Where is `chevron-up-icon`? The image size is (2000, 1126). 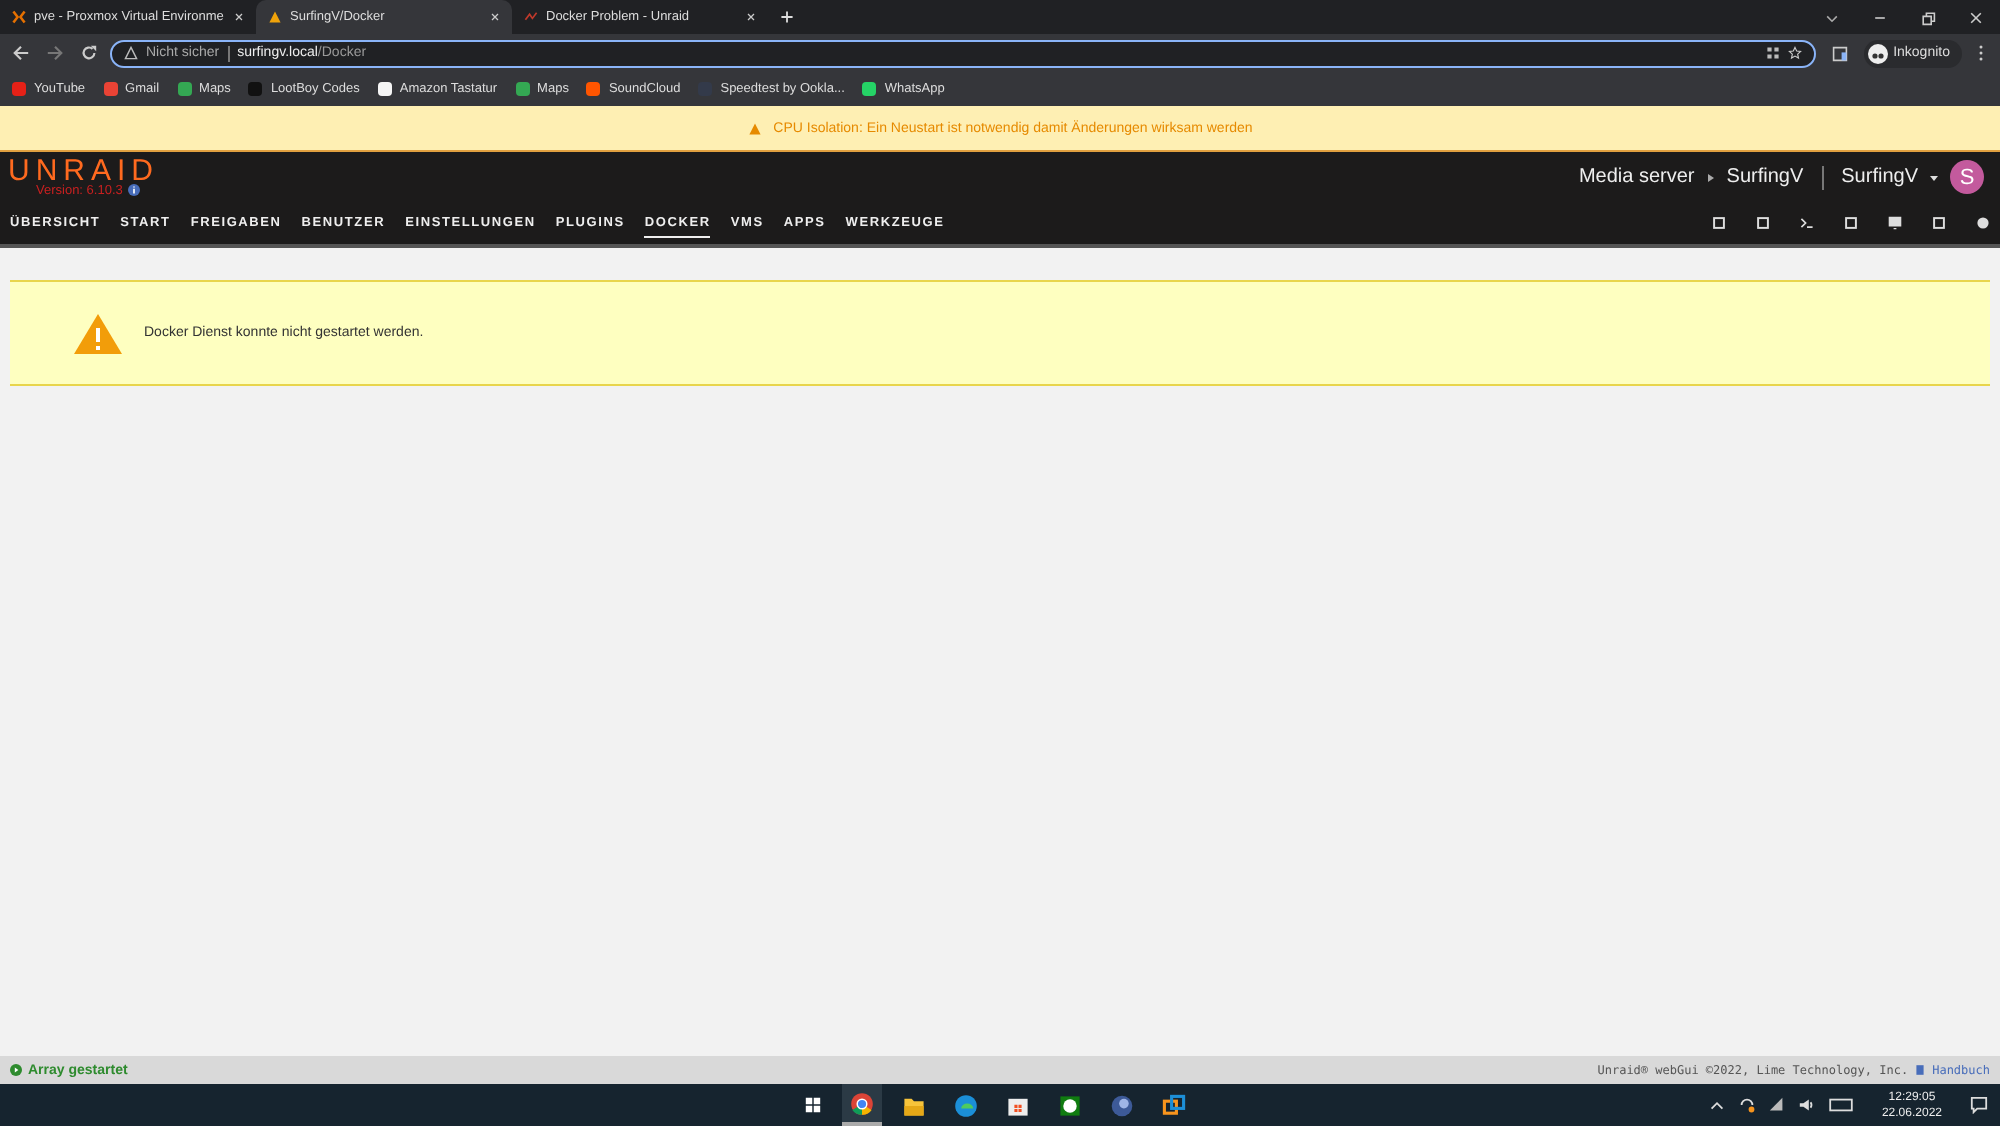
chevron-up-icon is located at coordinates (1716, 1105).